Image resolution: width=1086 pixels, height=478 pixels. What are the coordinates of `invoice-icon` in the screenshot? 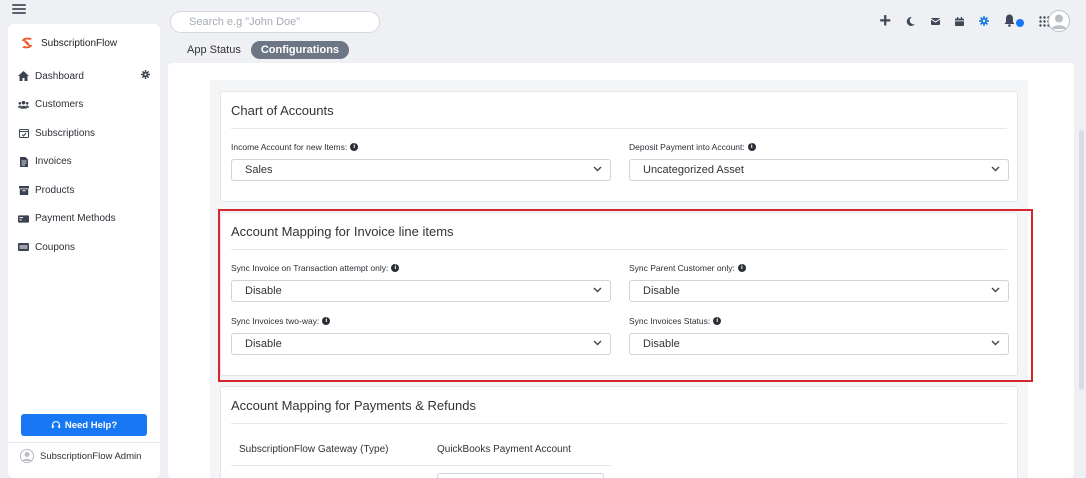 It's located at (23, 161).